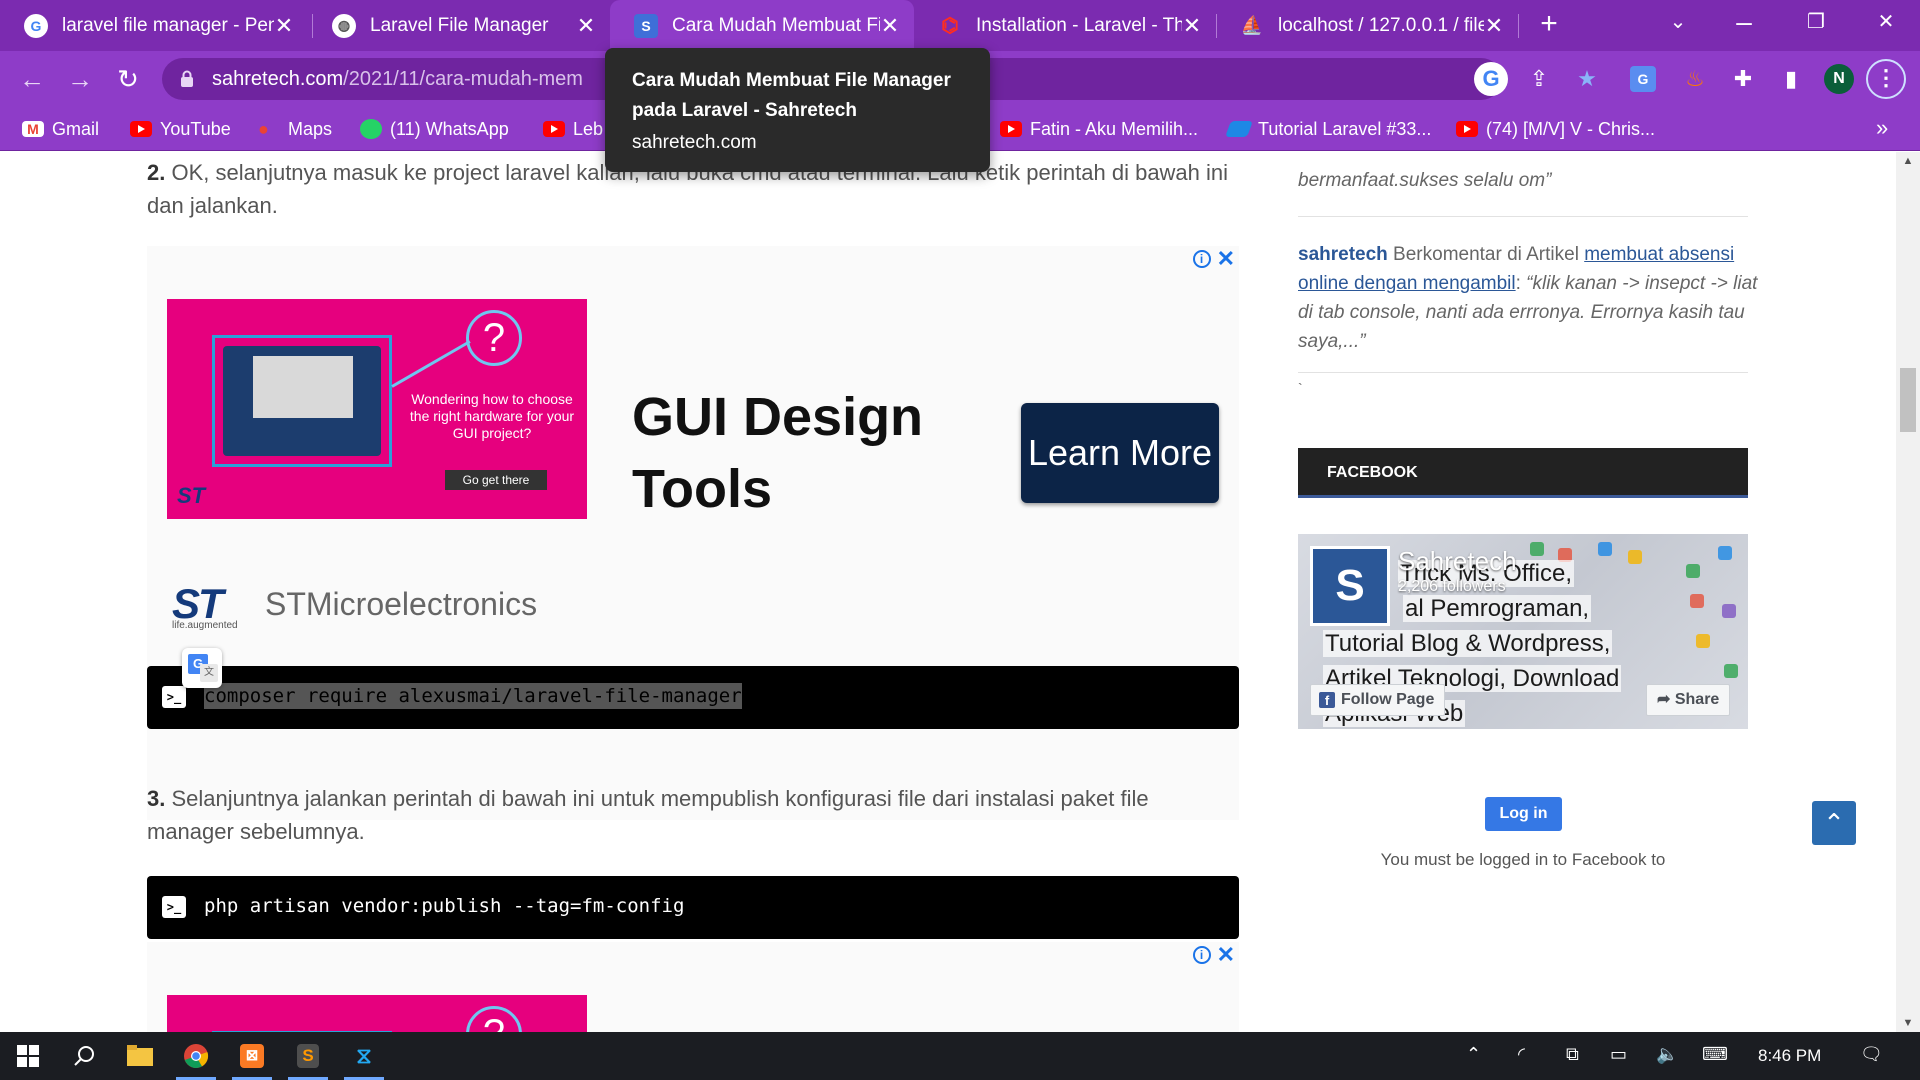 This screenshot has width=1920, height=1080. What do you see at coordinates (60, 129) in the screenshot?
I see `bookmark-gmail: M Gmail` at bounding box center [60, 129].